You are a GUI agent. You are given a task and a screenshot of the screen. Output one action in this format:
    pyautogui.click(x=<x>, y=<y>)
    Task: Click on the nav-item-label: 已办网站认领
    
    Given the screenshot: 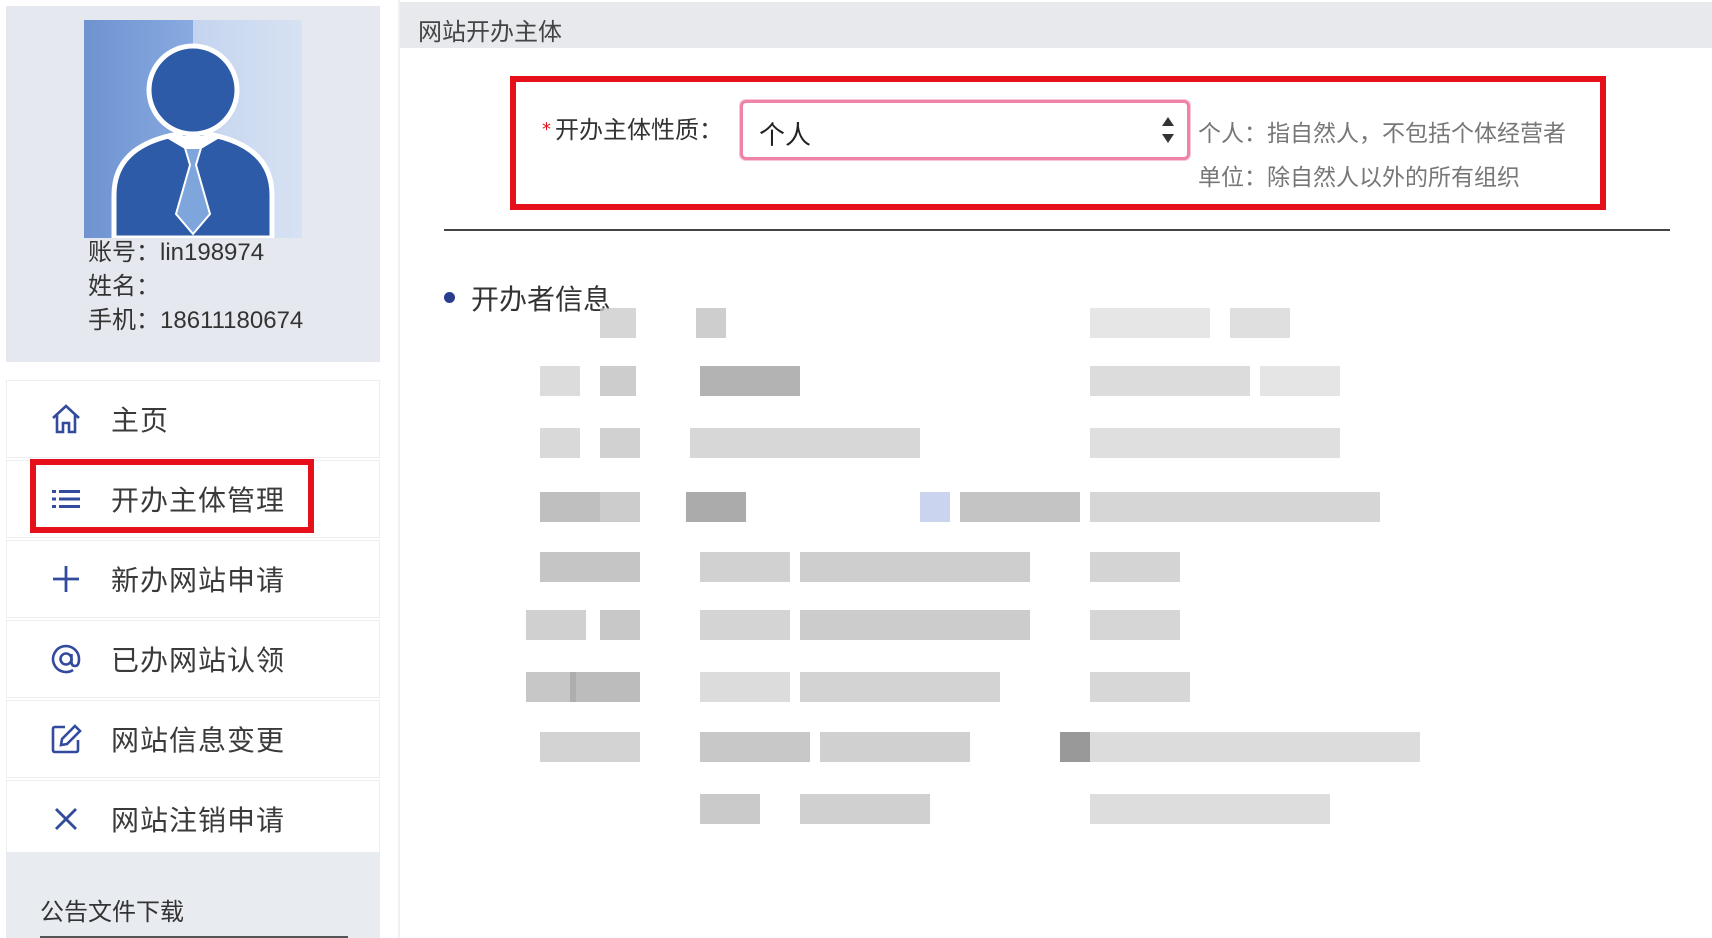 What is the action you would take?
    pyautogui.click(x=198, y=660)
    